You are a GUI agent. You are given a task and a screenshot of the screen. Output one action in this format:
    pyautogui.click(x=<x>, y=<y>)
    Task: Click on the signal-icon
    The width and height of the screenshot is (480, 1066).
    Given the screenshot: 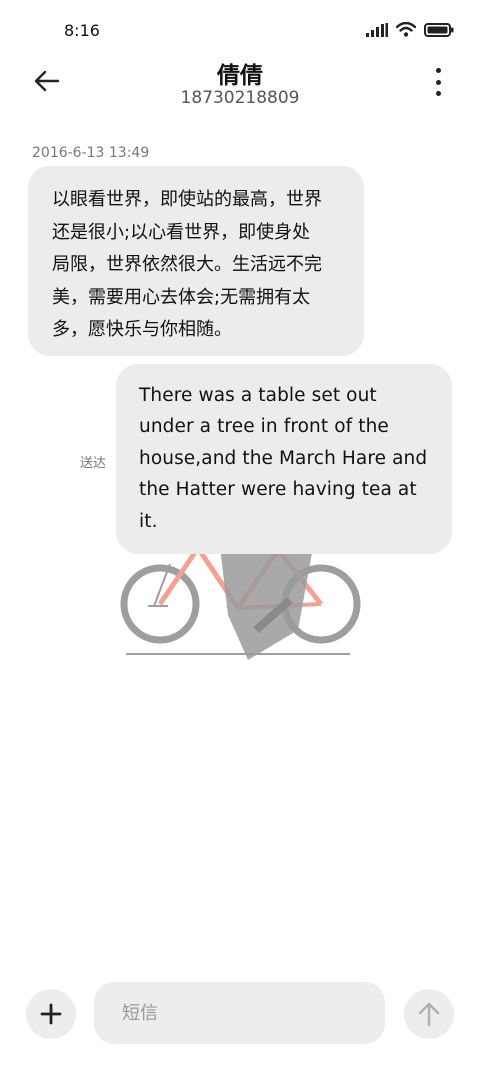 What is the action you would take?
    pyautogui.click(x=377, y=29)
    